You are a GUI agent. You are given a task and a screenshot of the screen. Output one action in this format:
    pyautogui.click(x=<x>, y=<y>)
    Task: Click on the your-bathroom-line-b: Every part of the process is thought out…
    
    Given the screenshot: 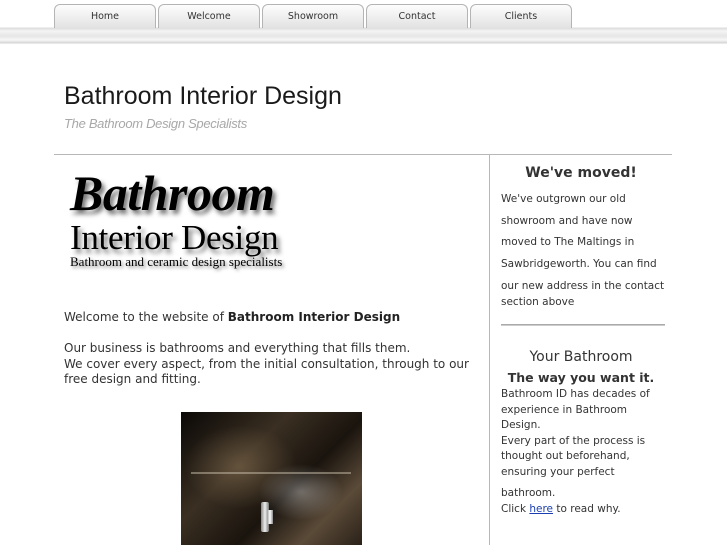 What is the action you would take?
    pyautogui.click(x=573, y=456)
    